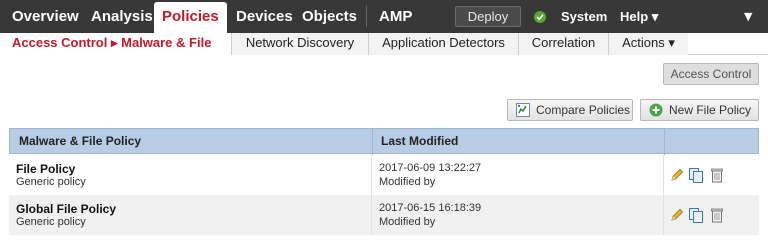 The width and height of the screenshot is (768, 250). Describe the element at coordinates (46, 169) in the screenshot. I see `policy-name: File Policy` at that location.